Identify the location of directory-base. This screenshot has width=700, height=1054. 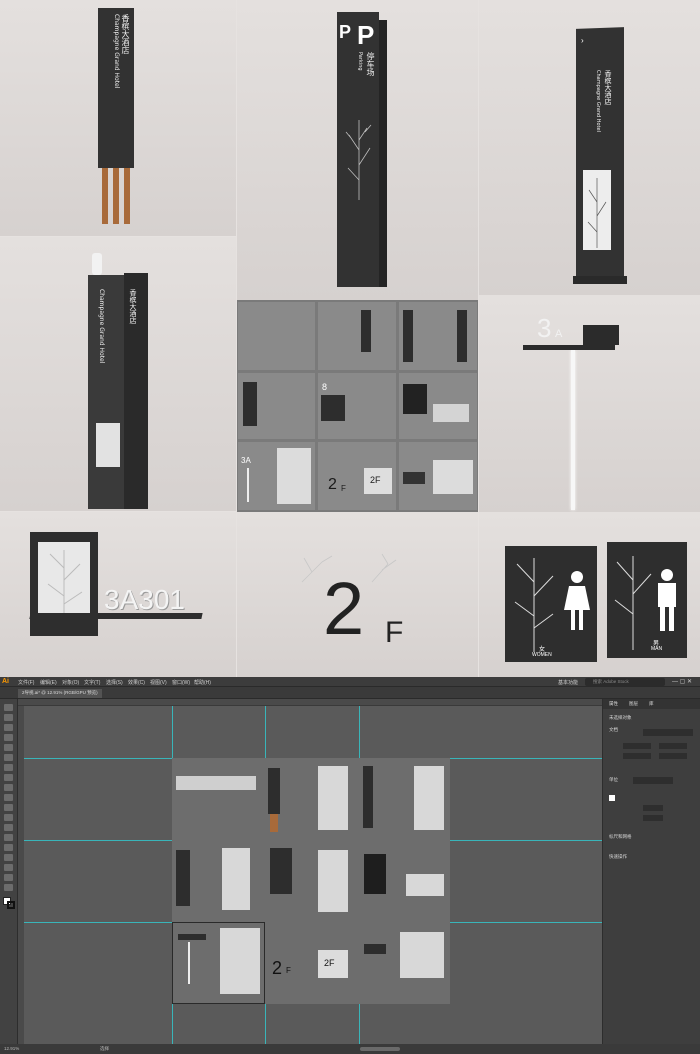
(600, 280).